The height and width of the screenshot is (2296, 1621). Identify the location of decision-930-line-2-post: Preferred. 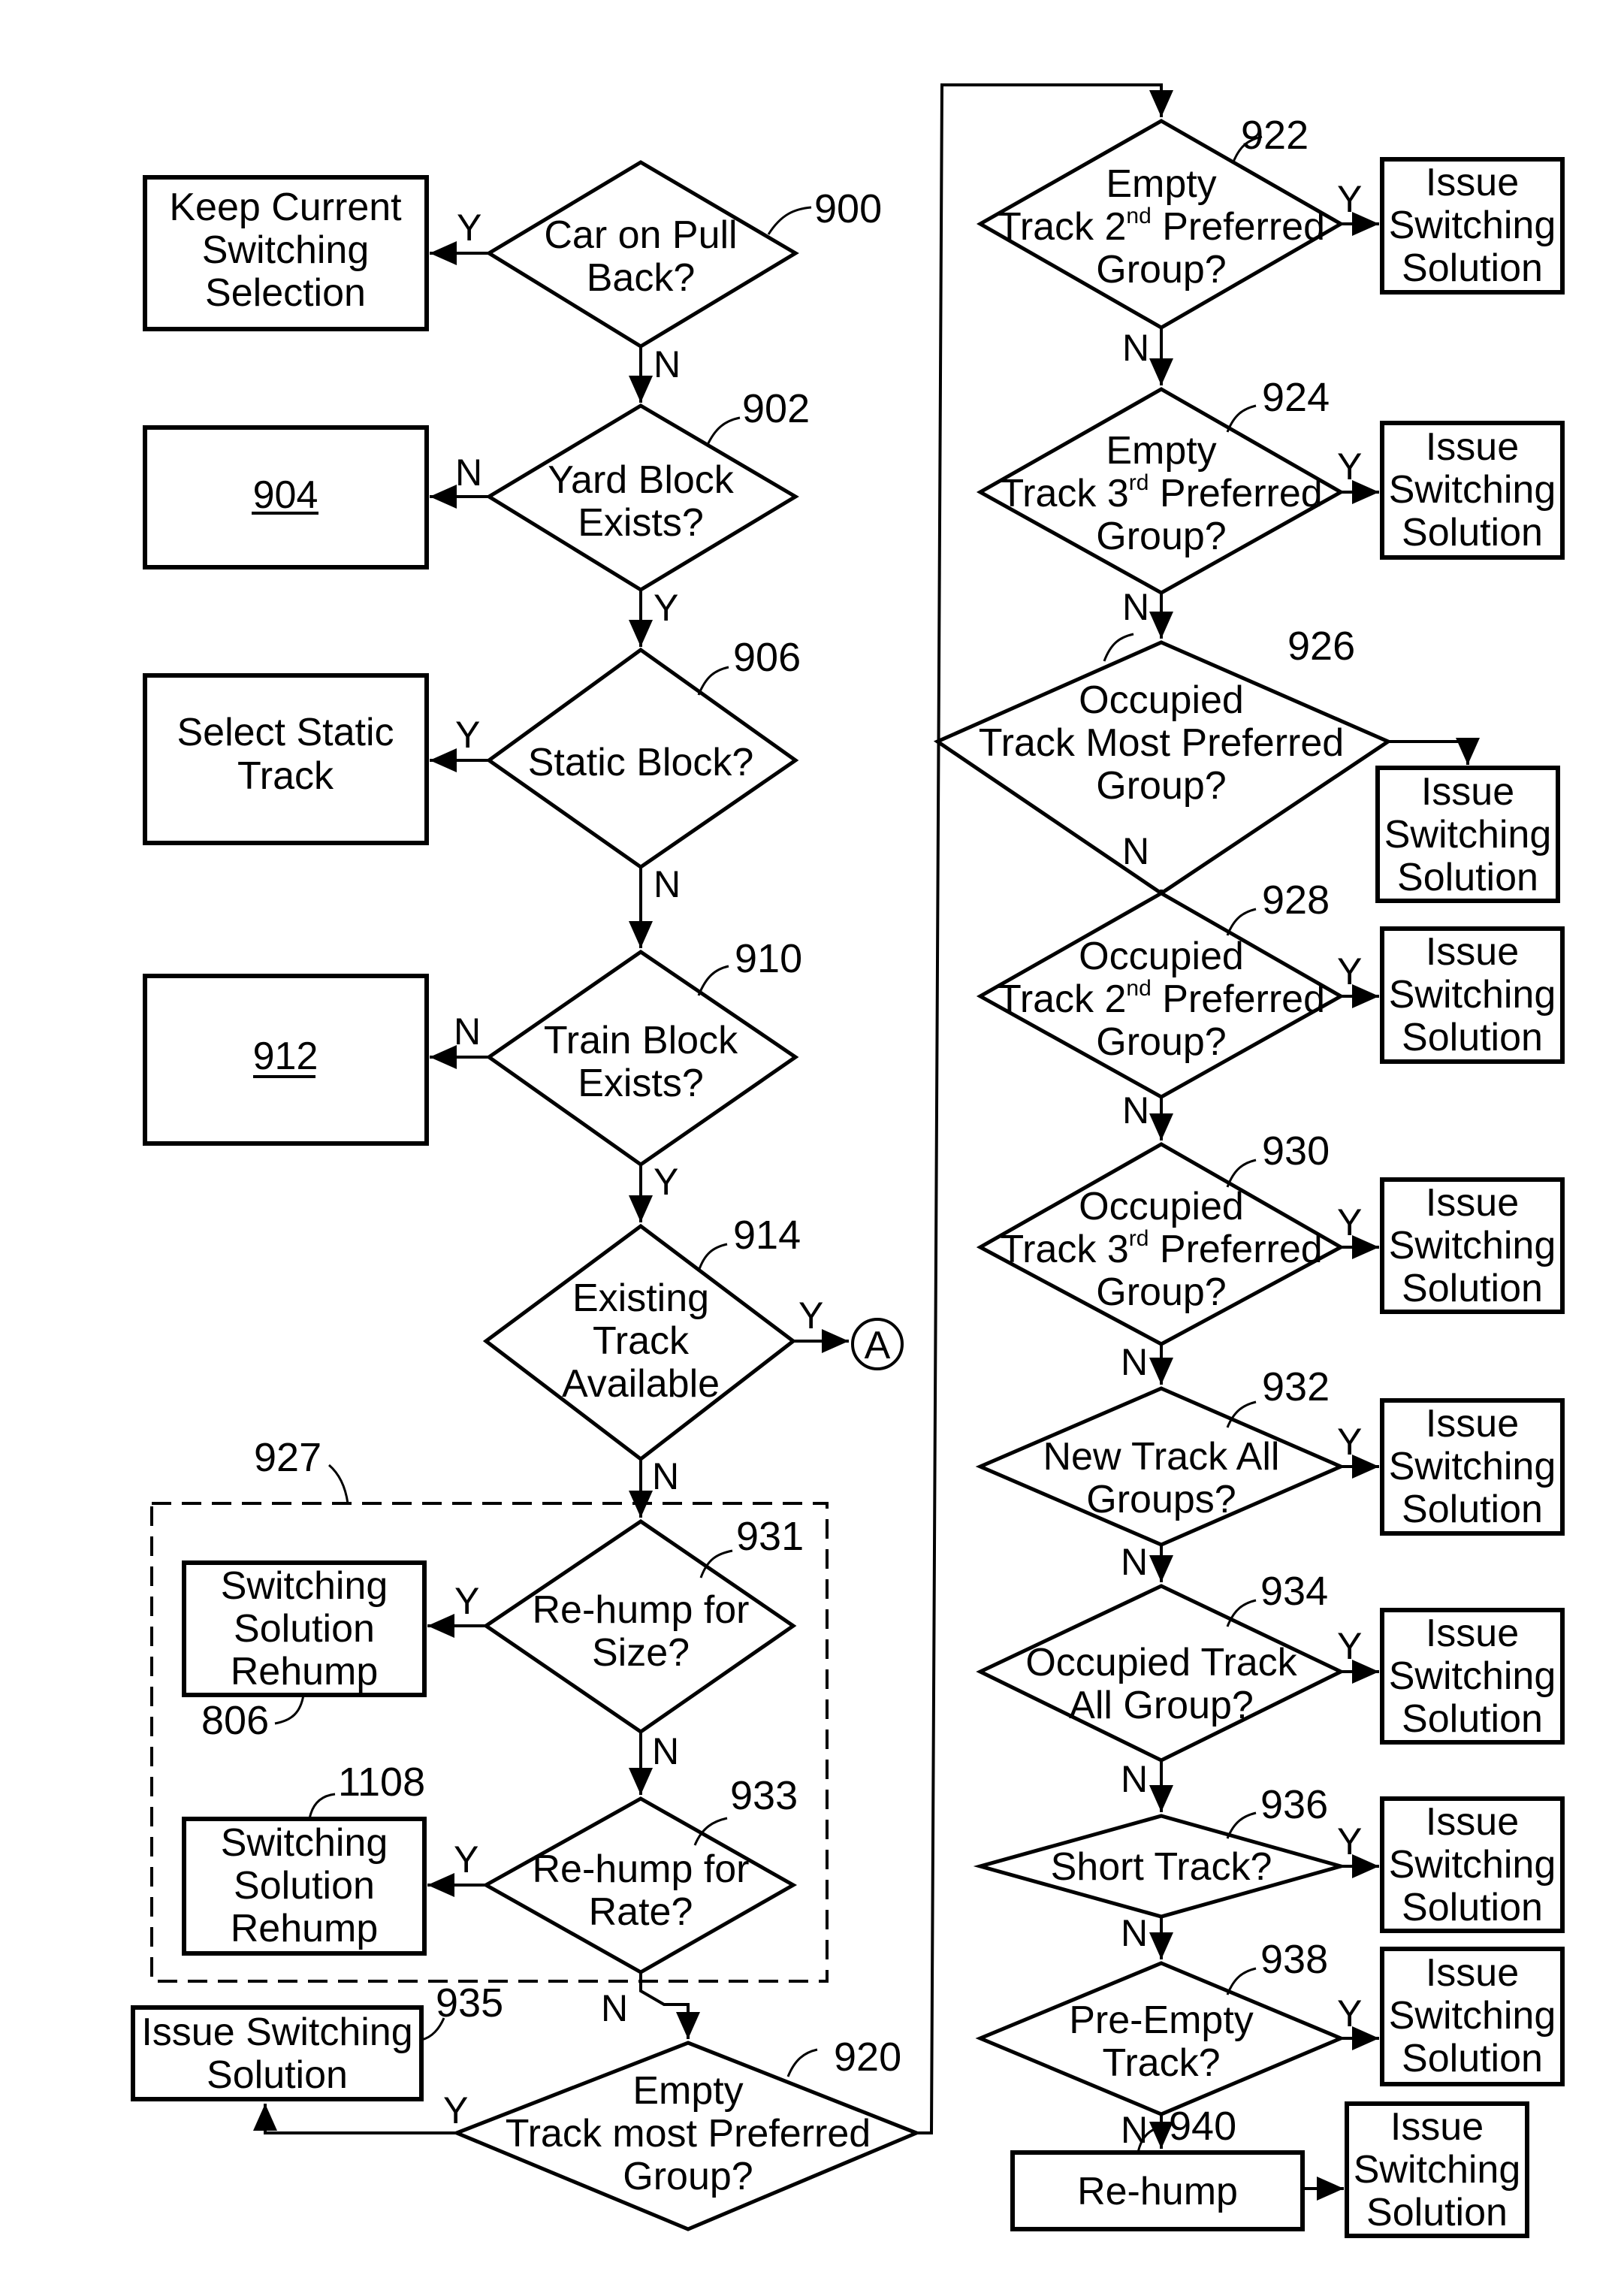
(1235, 1249).